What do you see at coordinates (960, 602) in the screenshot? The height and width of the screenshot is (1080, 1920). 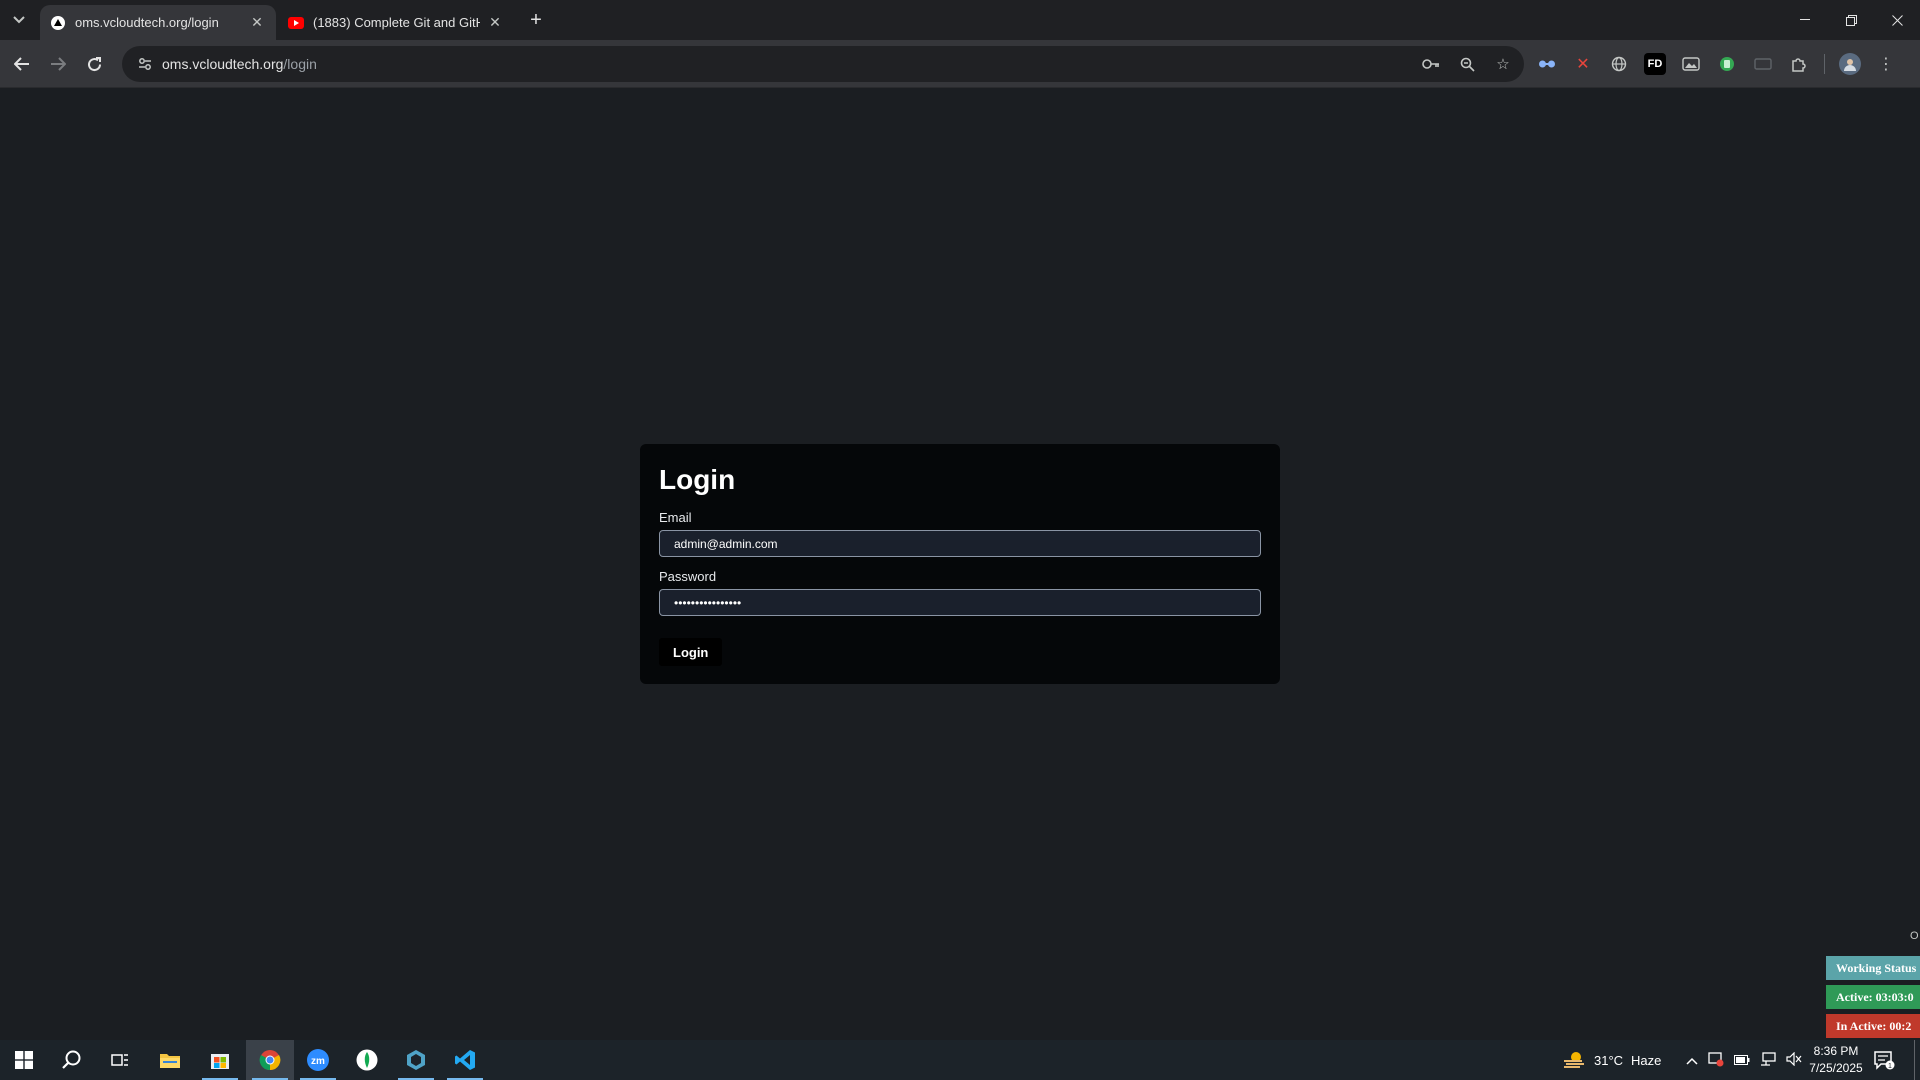 I see `password-field` at bounding box center [960, 602].